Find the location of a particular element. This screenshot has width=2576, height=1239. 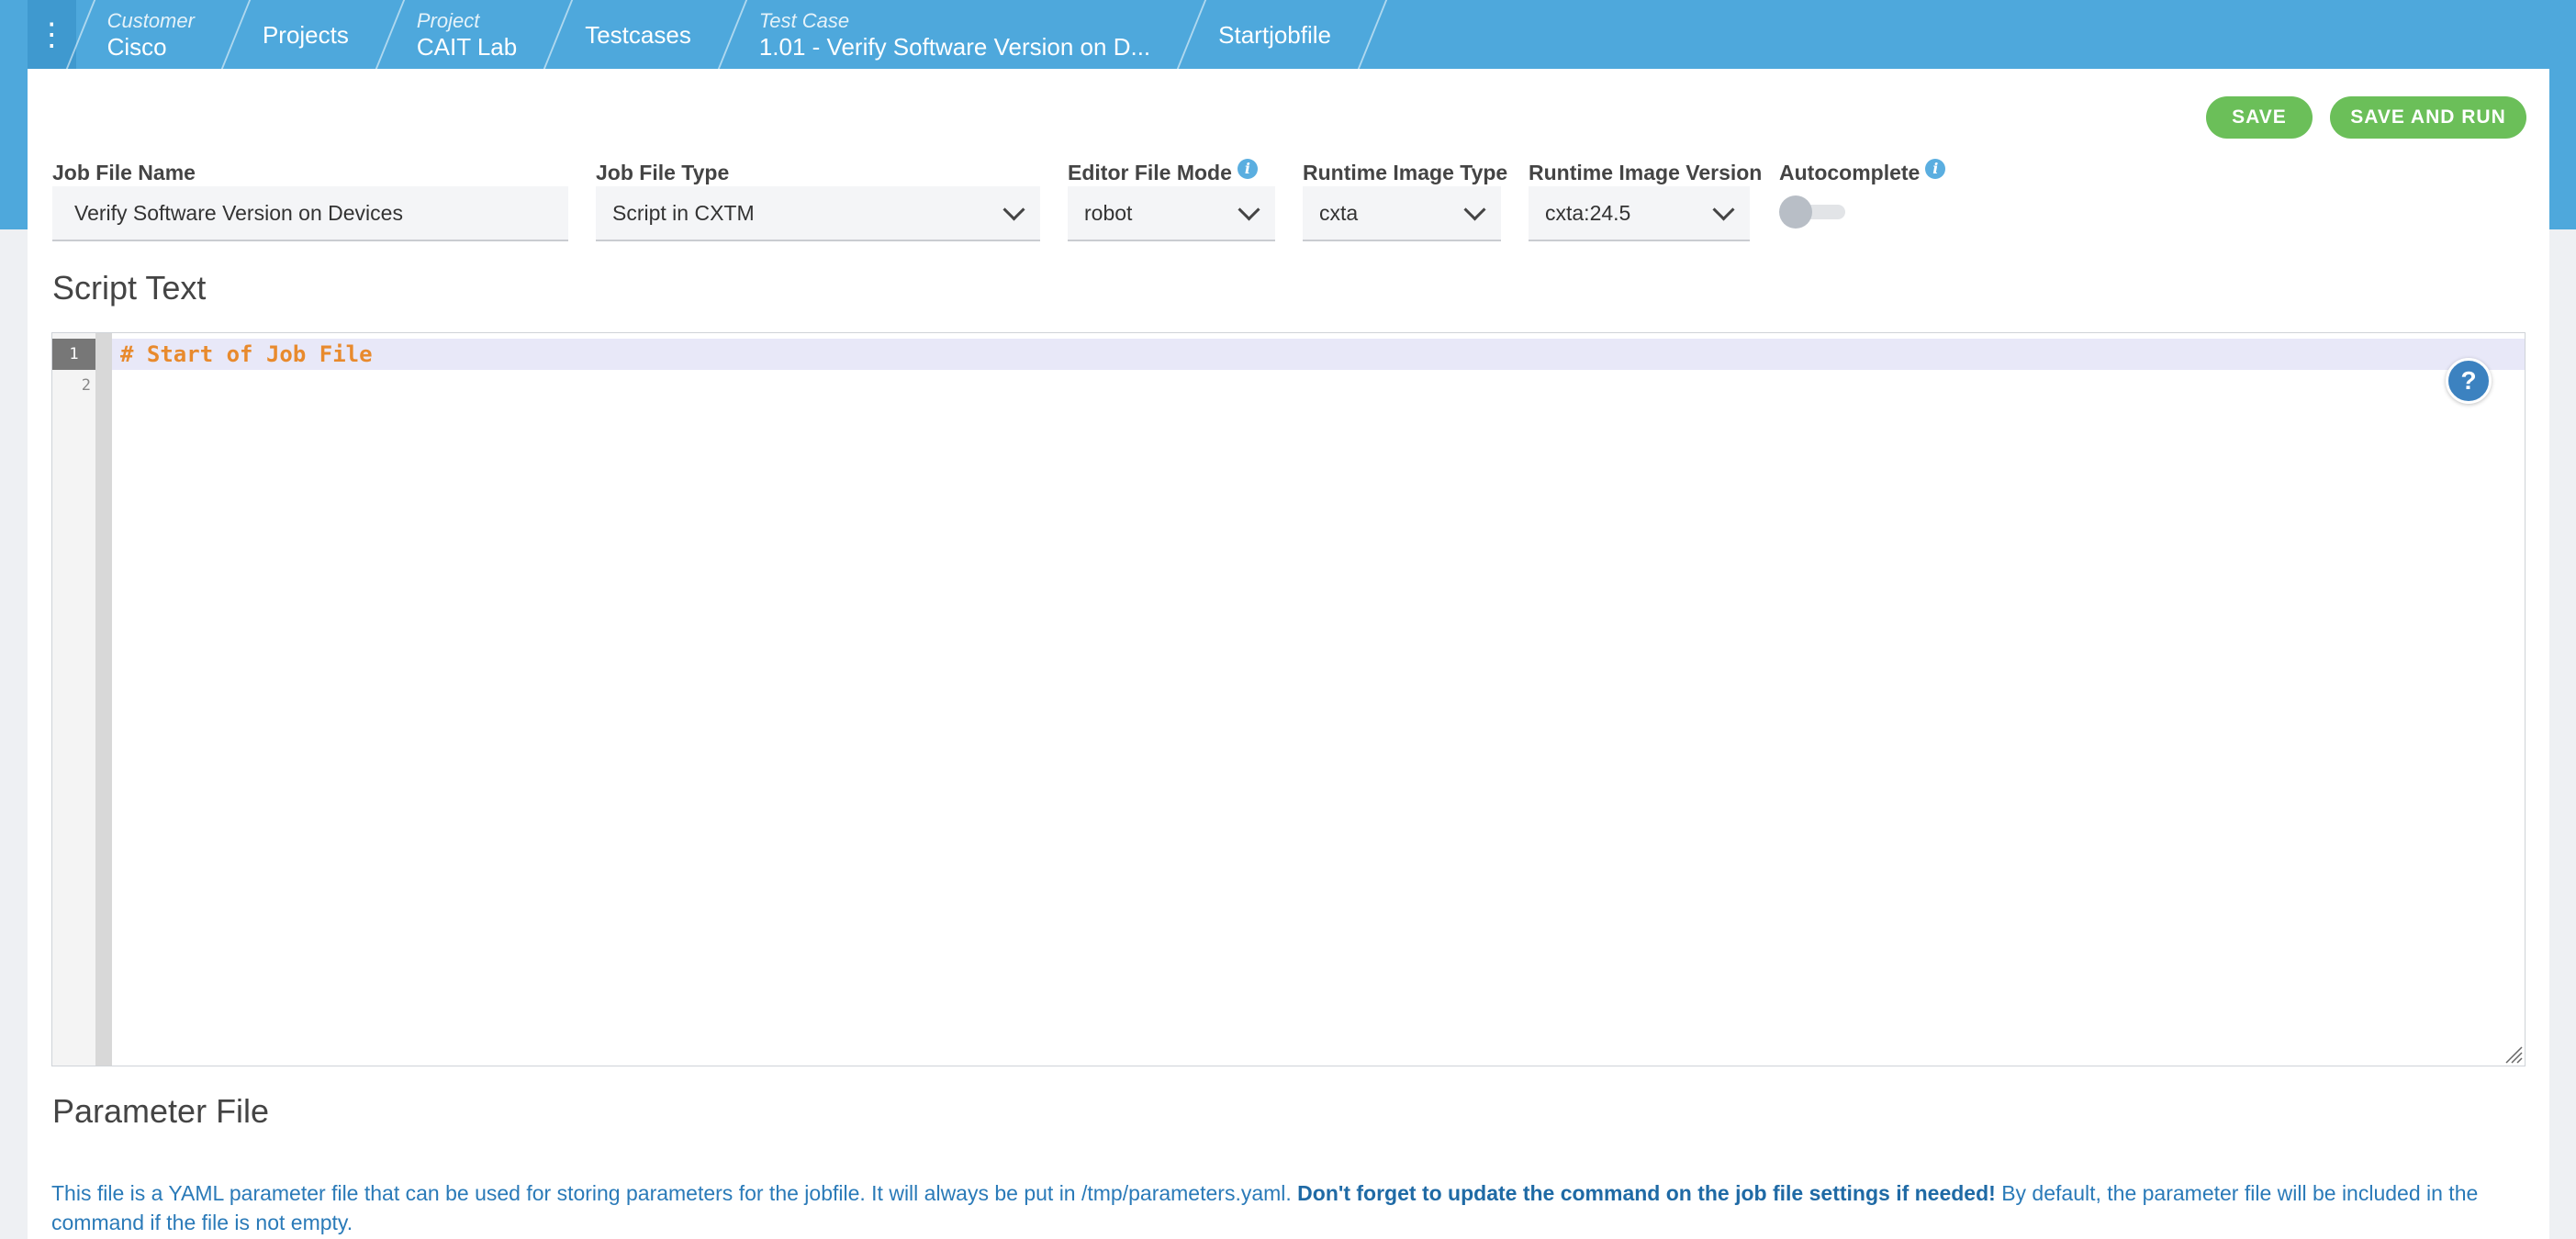

breadcrumb-caption: Project is located at coordinates (448, 20).